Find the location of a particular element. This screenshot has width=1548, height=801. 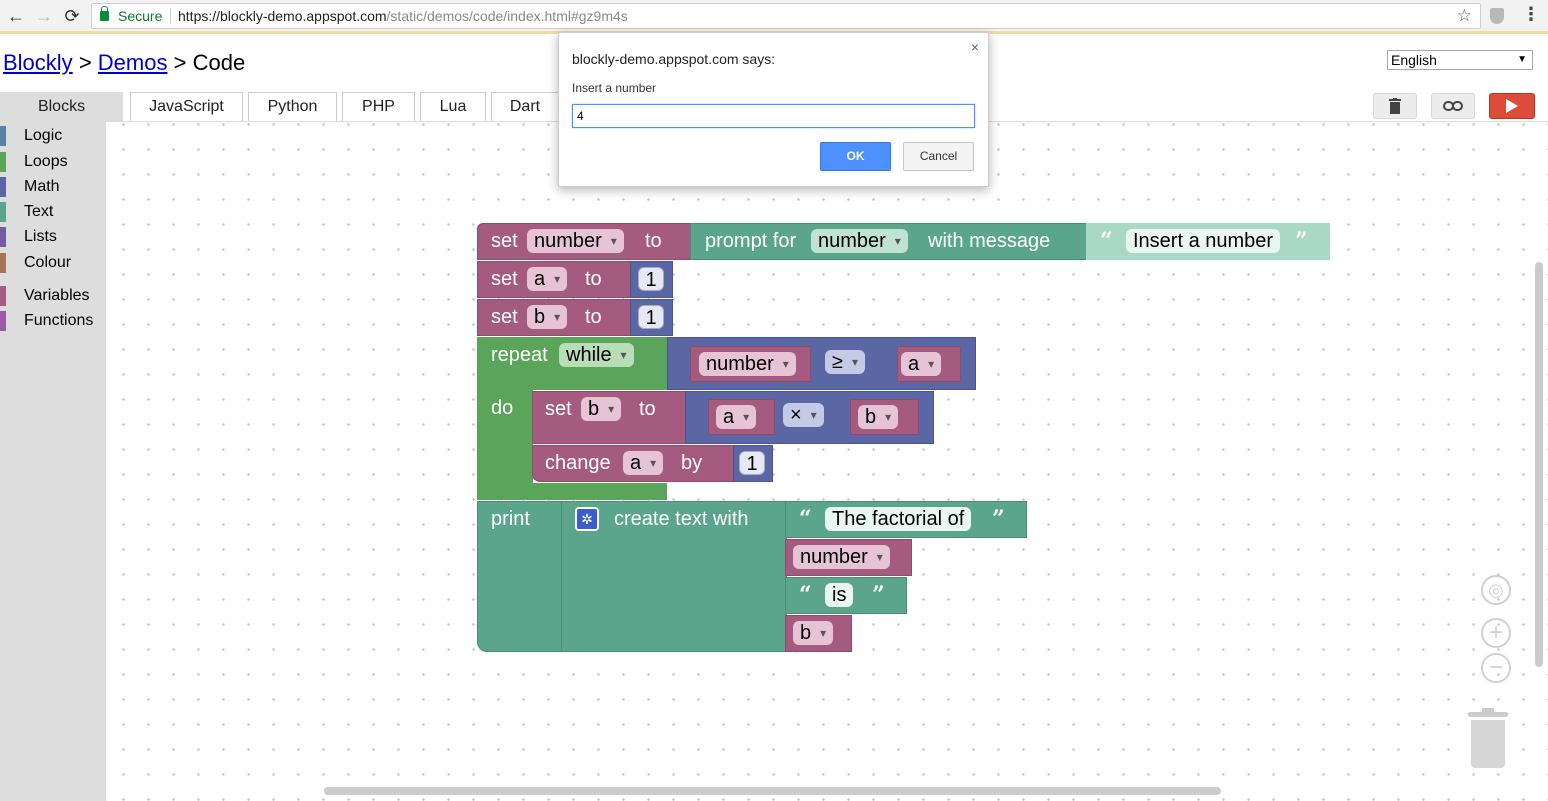

zoom-out-icon: − is located at coordinates (1496, 668).